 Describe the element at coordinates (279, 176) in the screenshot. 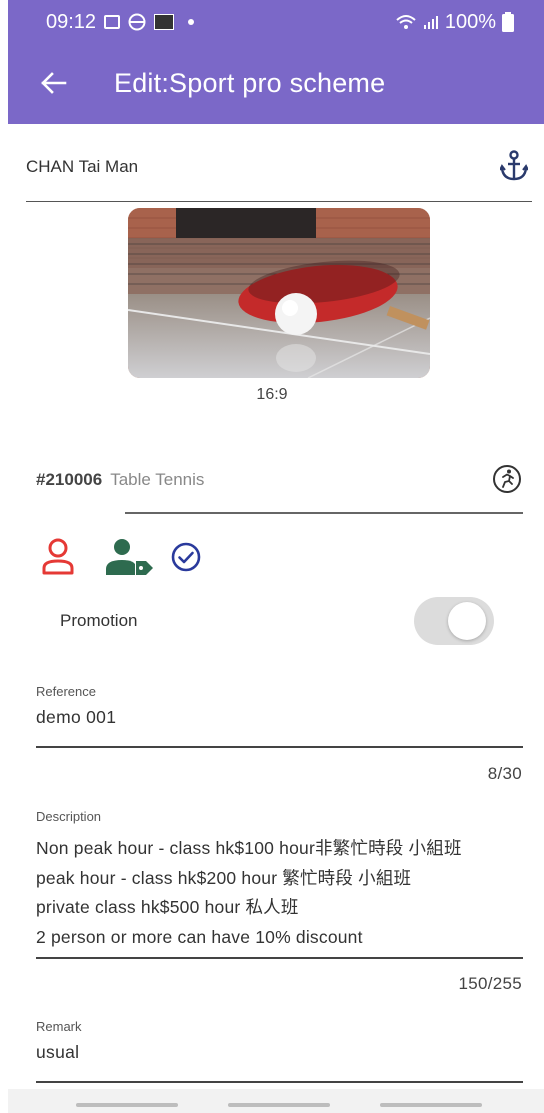

I see `user-row: CHAN Tai Man` at that location.